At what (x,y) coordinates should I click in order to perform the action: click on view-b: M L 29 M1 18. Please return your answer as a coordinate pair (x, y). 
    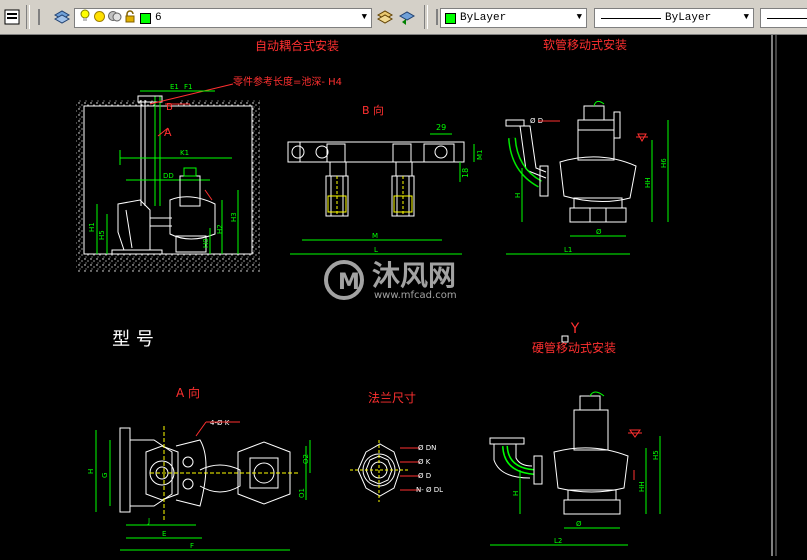
    Looking at the image, I should click on (385, 189).